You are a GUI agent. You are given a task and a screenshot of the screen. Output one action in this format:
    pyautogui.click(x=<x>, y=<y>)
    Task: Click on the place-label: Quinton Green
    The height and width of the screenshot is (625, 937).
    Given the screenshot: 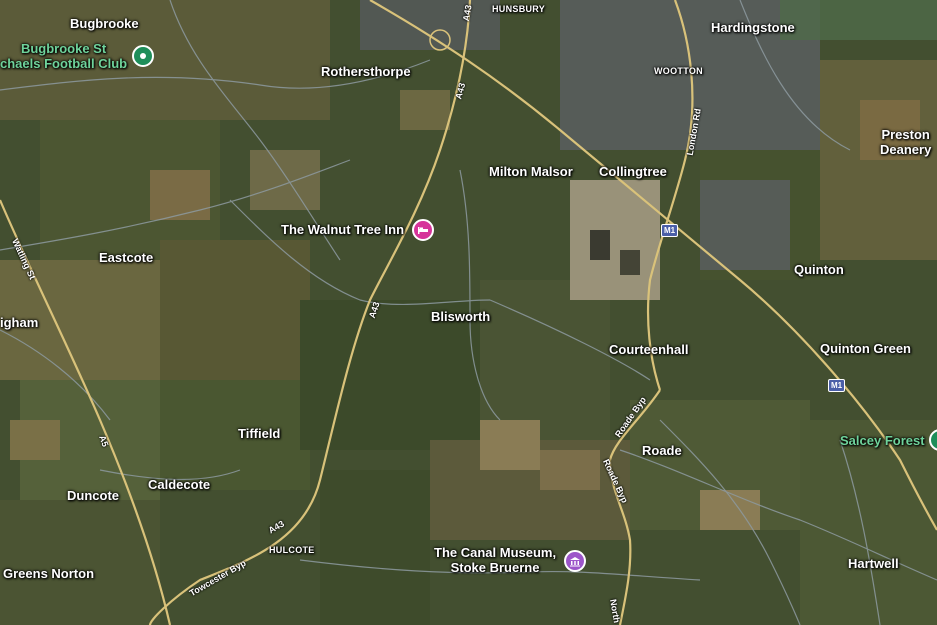 What is the action you would take?
    pyautogui.click(x=865, y=348)
    